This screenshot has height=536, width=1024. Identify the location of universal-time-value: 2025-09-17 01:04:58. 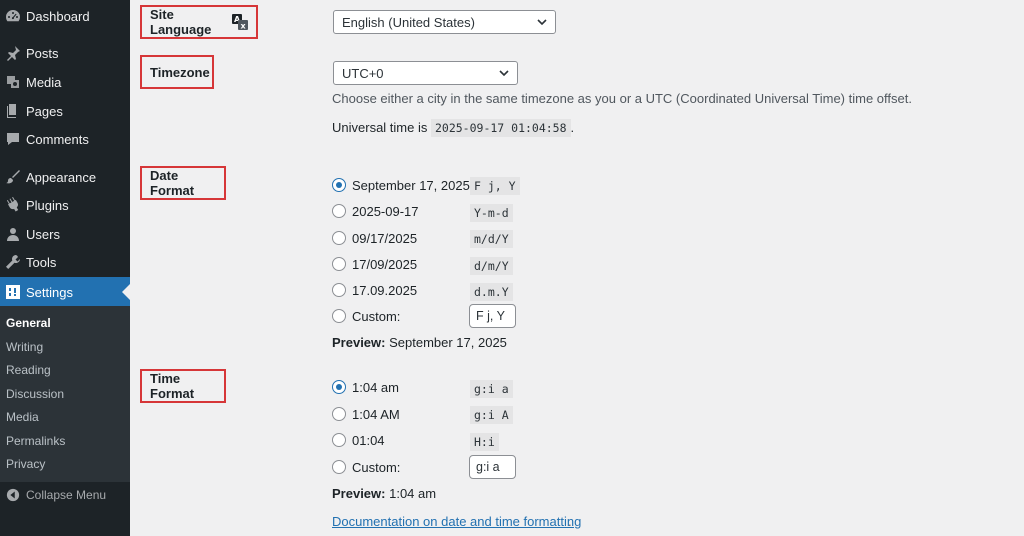
(500, 128).